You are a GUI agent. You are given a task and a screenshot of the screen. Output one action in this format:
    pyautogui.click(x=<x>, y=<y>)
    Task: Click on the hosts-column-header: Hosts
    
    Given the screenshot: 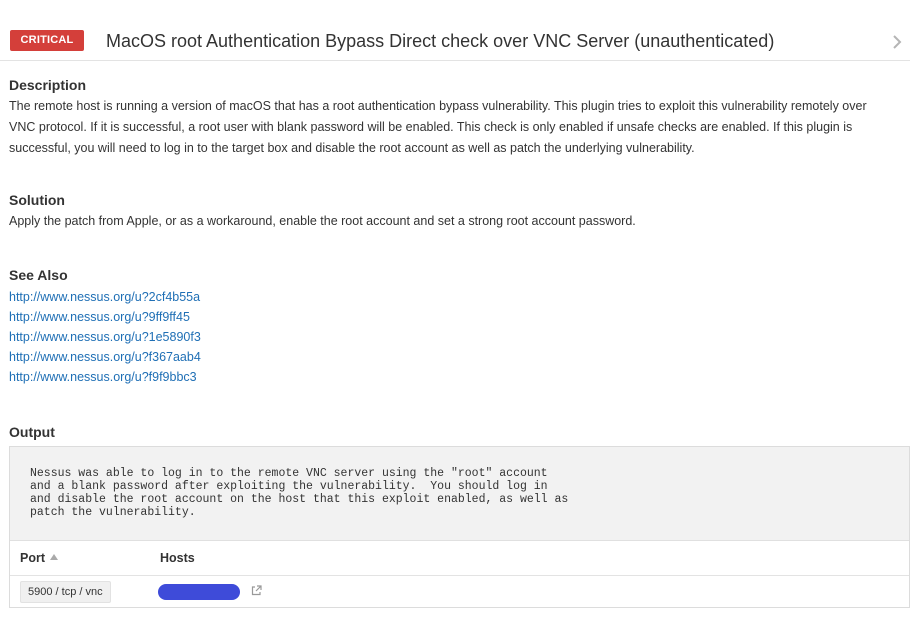 What is the action you would take?
    pyautogui.click(x=177, y=558)
    